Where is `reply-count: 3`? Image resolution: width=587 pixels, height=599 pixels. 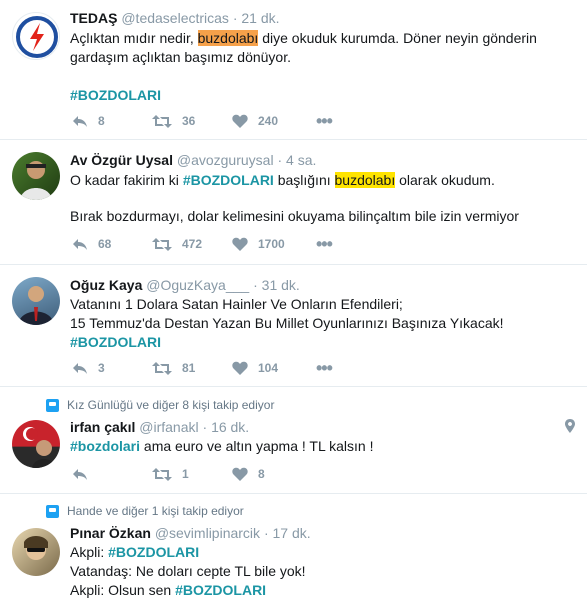 reply-count: 3 is located at coordinates (101, 368).